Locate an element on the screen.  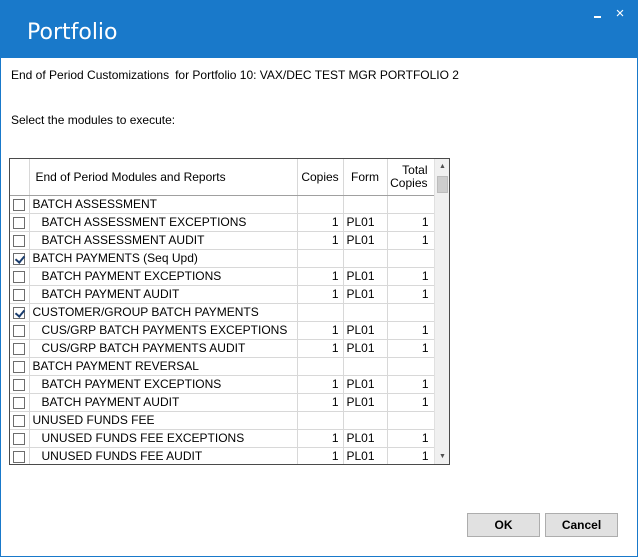
module-row: BATCH ASSESSMENT EXCEPTIONS 1 PL01 1 is located at coordinates (222, 222).